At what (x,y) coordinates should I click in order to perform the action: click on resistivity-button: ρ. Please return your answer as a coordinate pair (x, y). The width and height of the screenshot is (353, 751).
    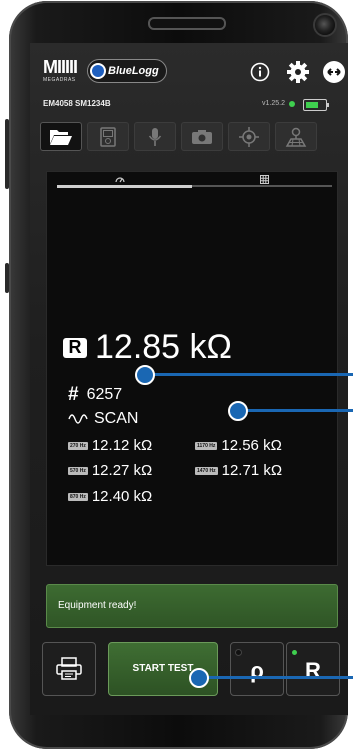
    Looking at the image, I should click on (257, 669).